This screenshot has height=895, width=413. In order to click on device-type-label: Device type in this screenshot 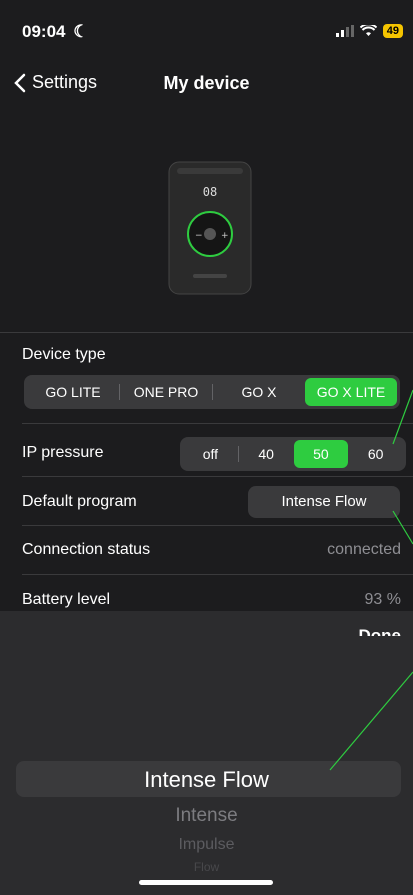, I will do `click(64, 354)`.